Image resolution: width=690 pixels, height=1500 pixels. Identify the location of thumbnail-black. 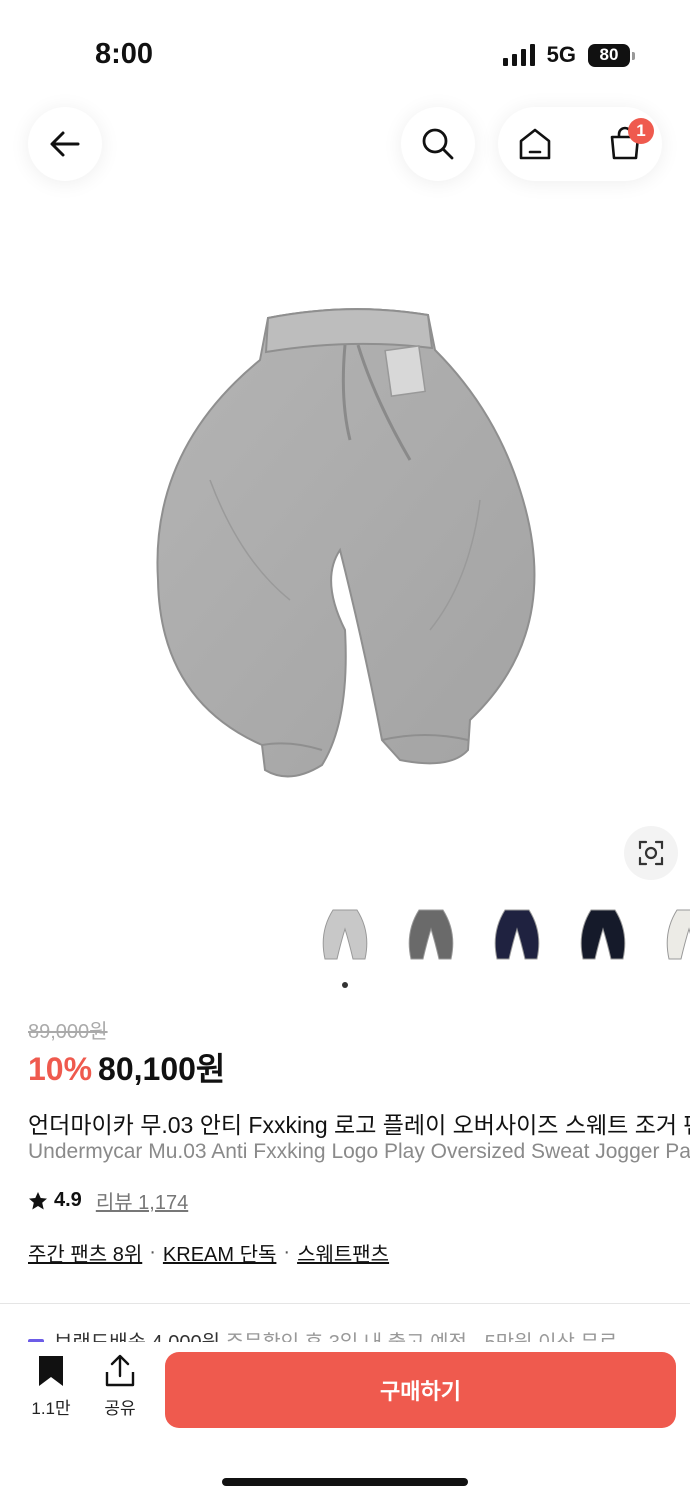
(603, 937).